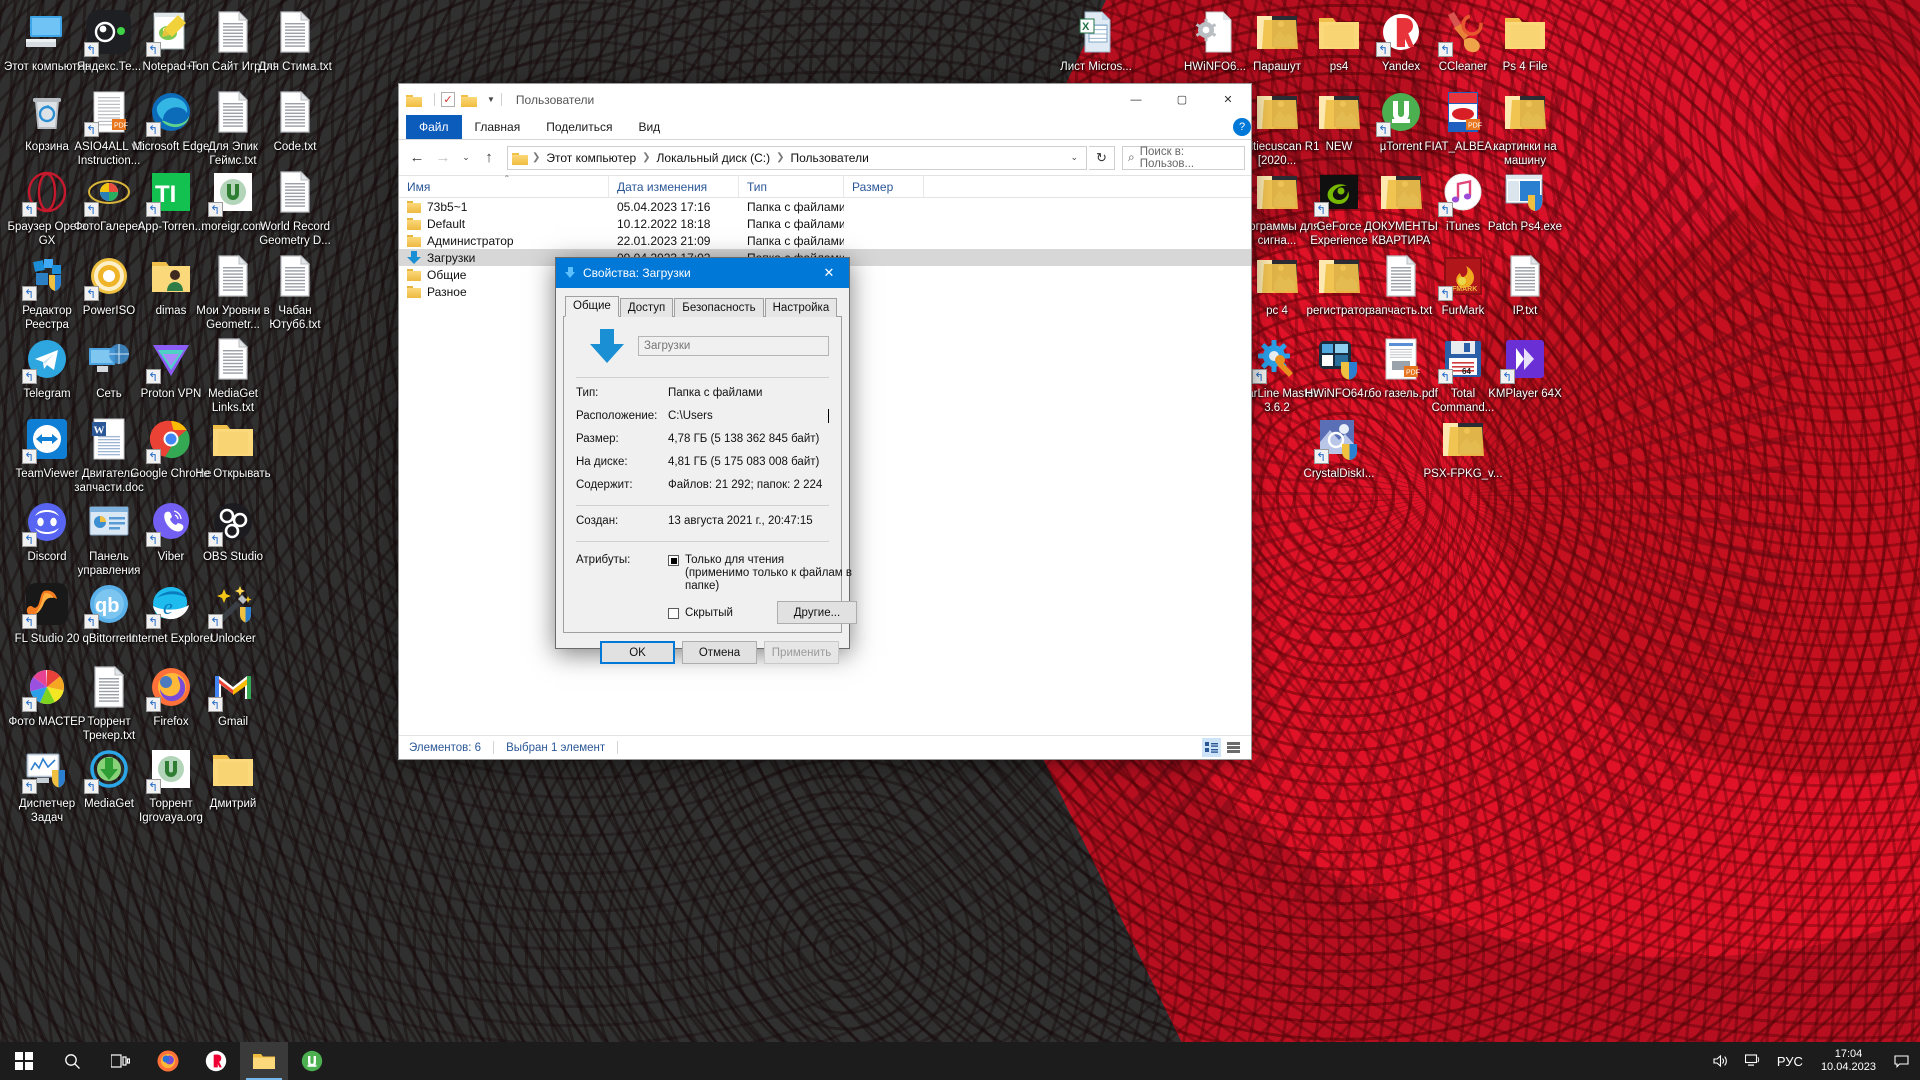 The height and width of the screenshot is (1080, 1920). What do you see at coordinates (744, 439) in the screenshot?
I see `property-value: 4,78 ГБ (5 138 362 845 байт)` at bounding box center [744, 439].